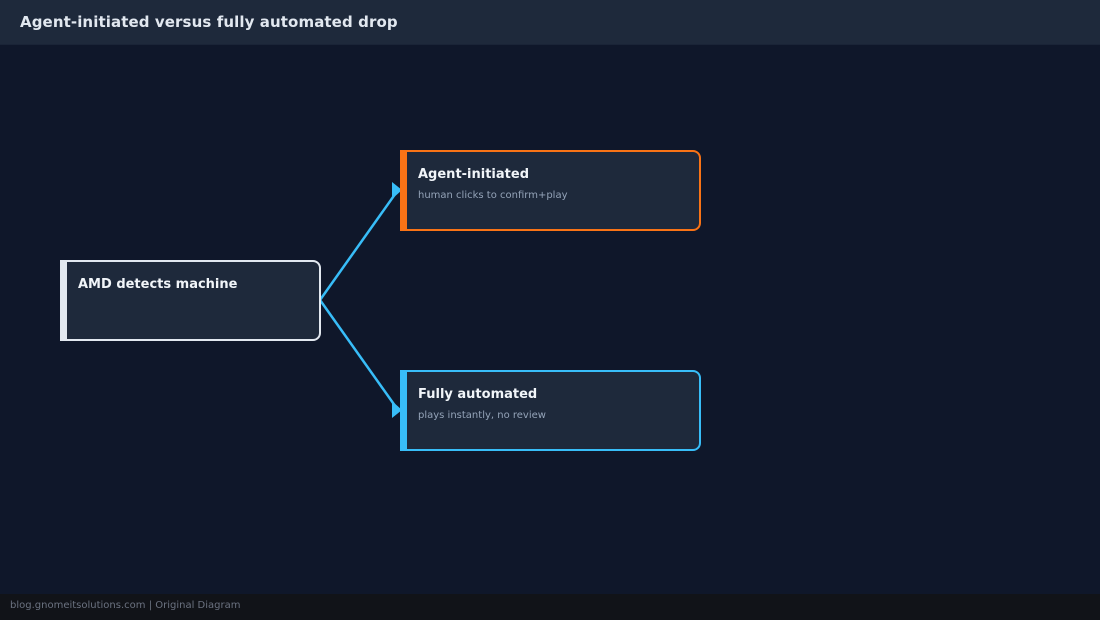  I want to click on edge-to-agent, so click(360, 242).